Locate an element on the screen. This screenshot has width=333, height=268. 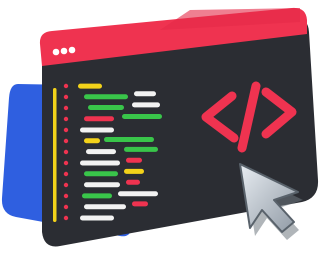
gutter-bar is located at coordinates (55, 155).